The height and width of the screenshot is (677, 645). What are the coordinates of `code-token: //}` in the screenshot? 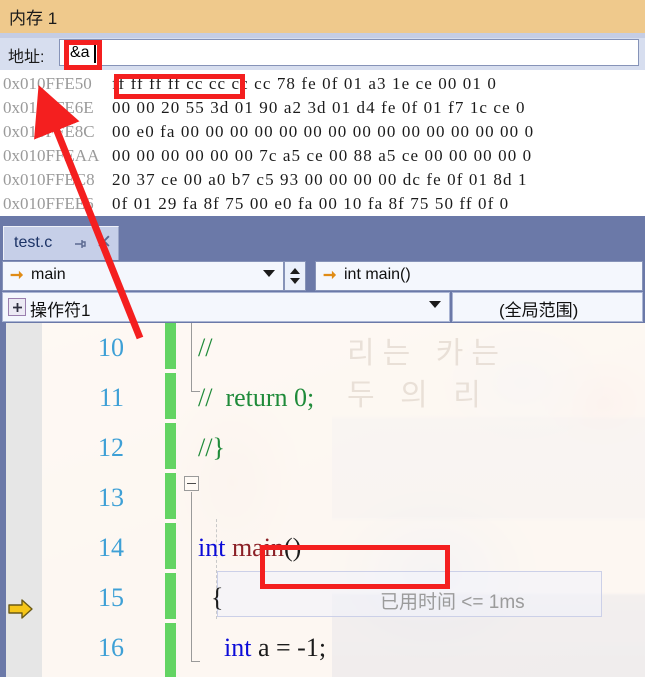 It's located at (211, 447).